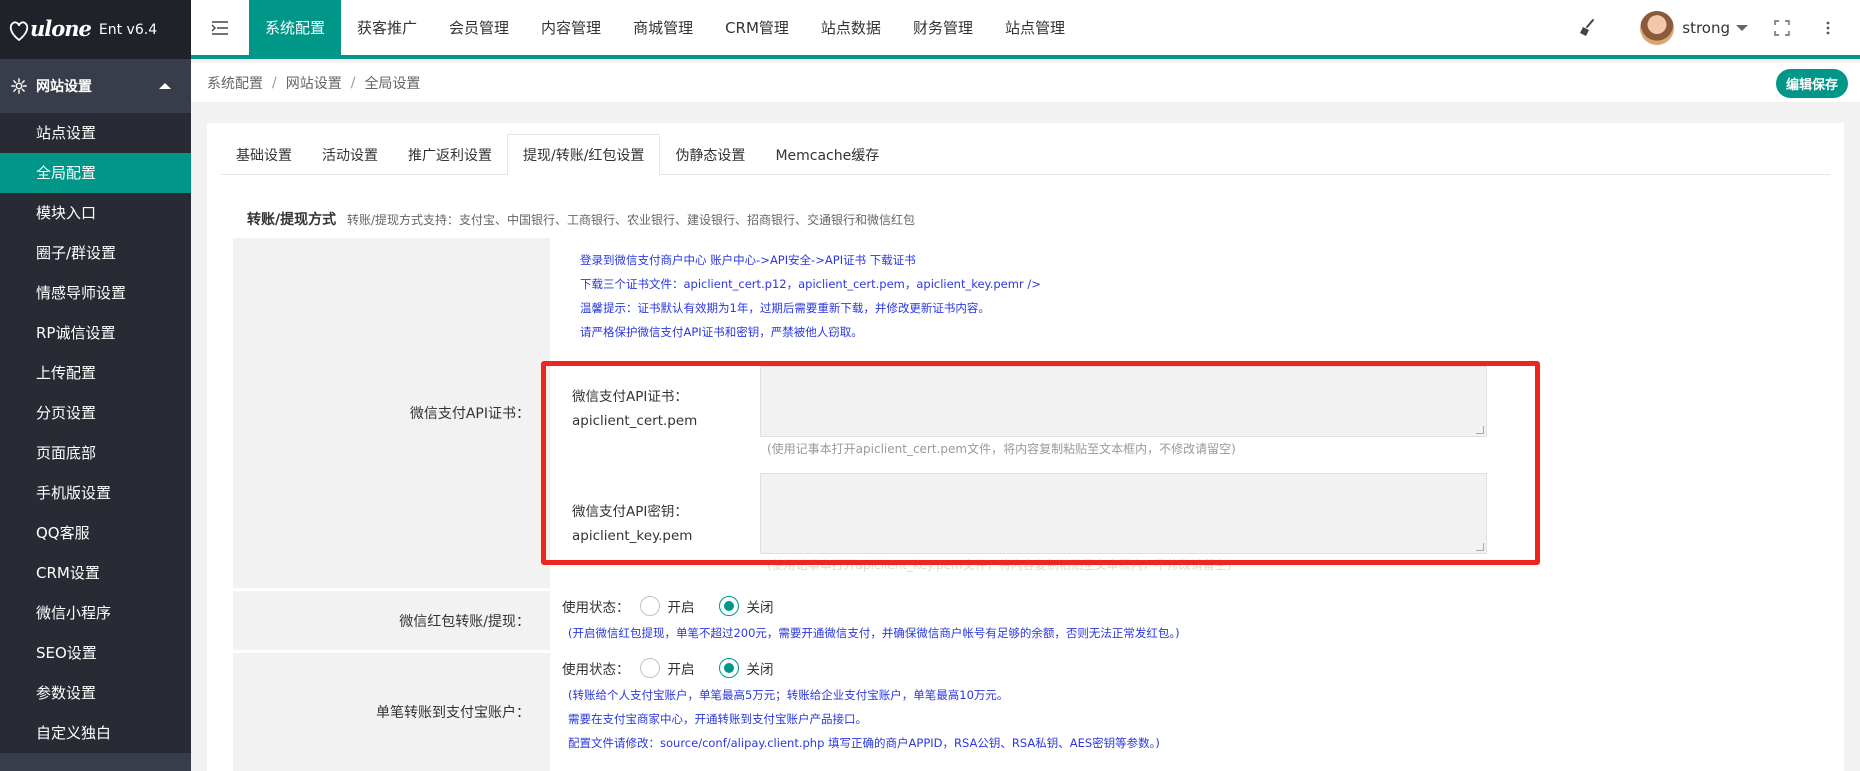 Image resolution: width=1860 pixels, height=771 pixels. I want to click on alipay-row-label: 单笔转账到支付宝账户：, so click(391, 712).